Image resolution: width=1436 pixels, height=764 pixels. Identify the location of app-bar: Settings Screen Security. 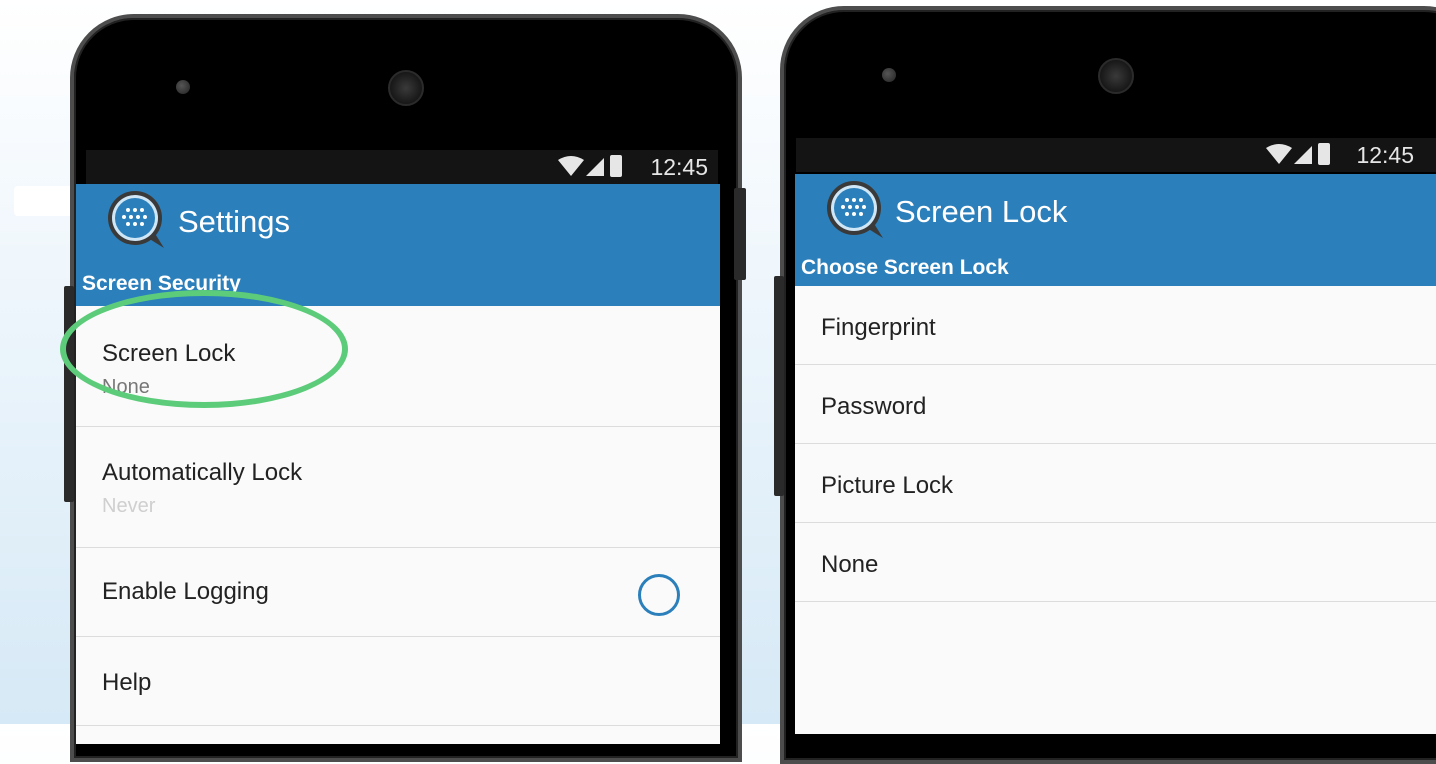
(398, 245).